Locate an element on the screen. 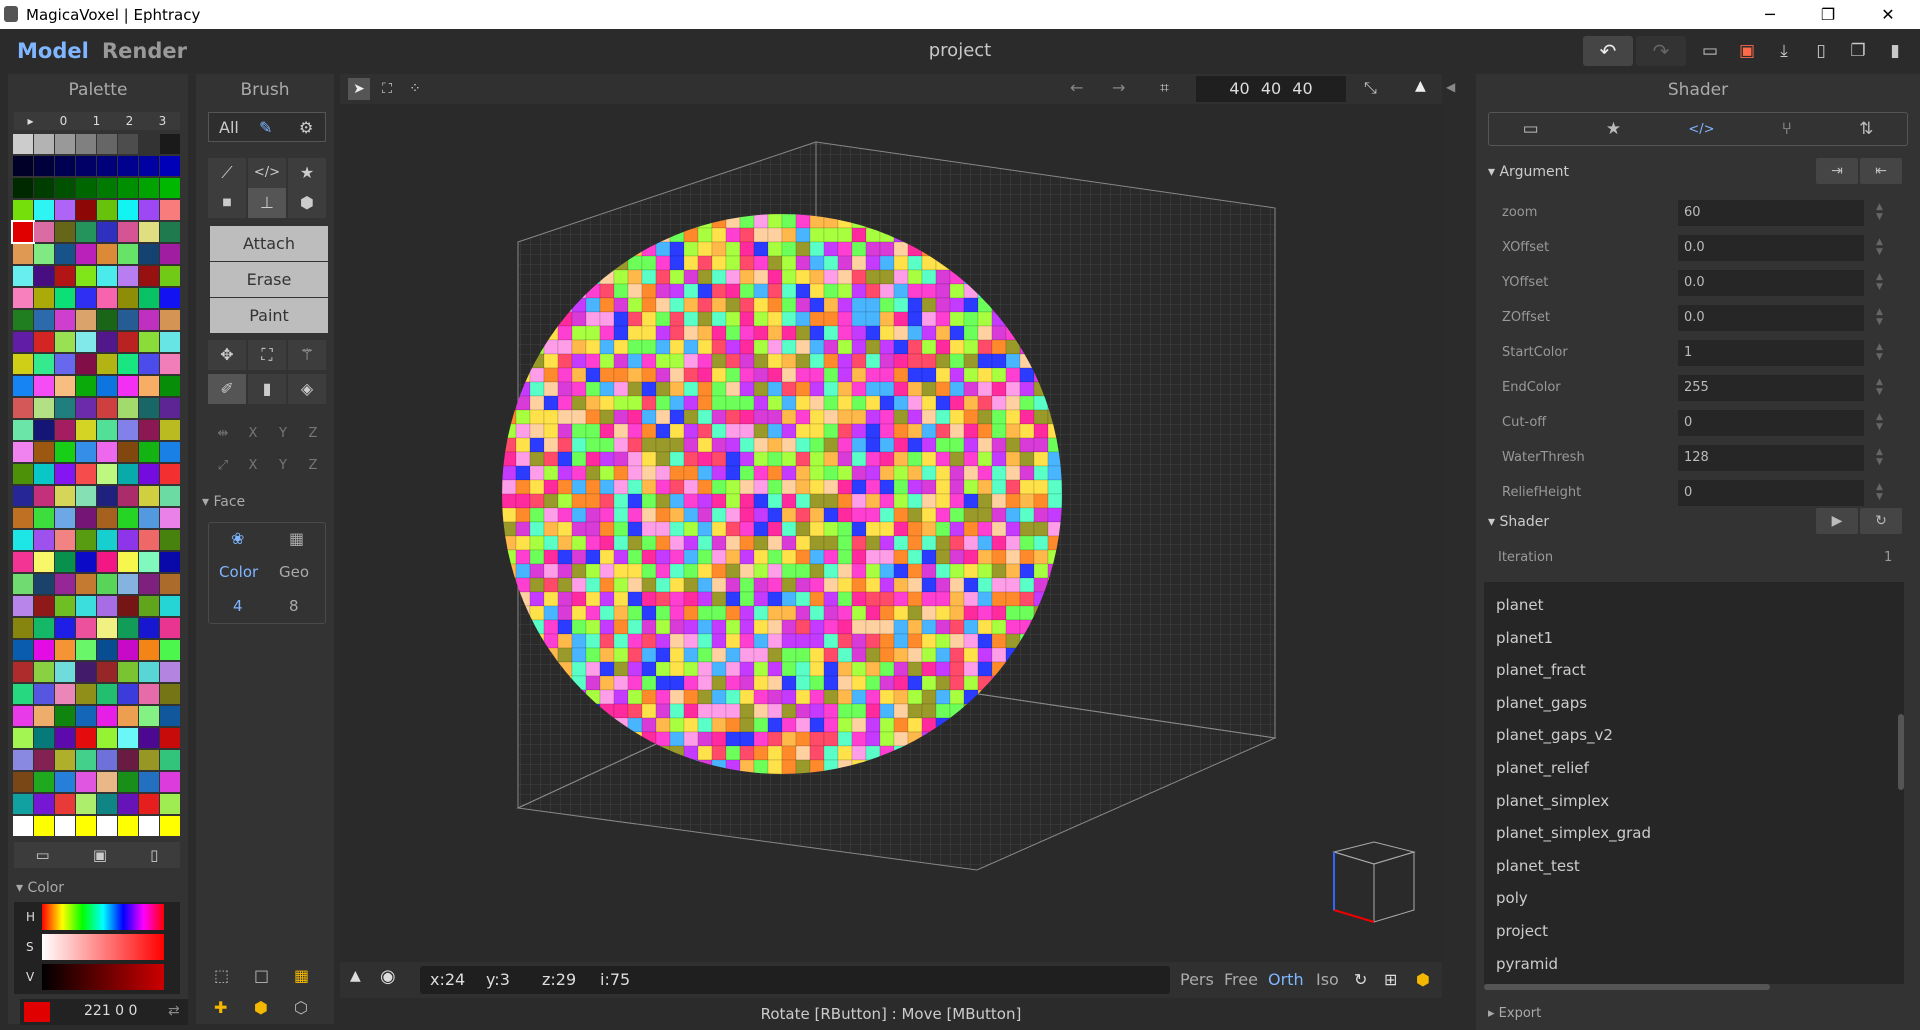 This screenshot has height=1030, width=1920. shader-file-item: poly is located at coordinates (1512, 898).